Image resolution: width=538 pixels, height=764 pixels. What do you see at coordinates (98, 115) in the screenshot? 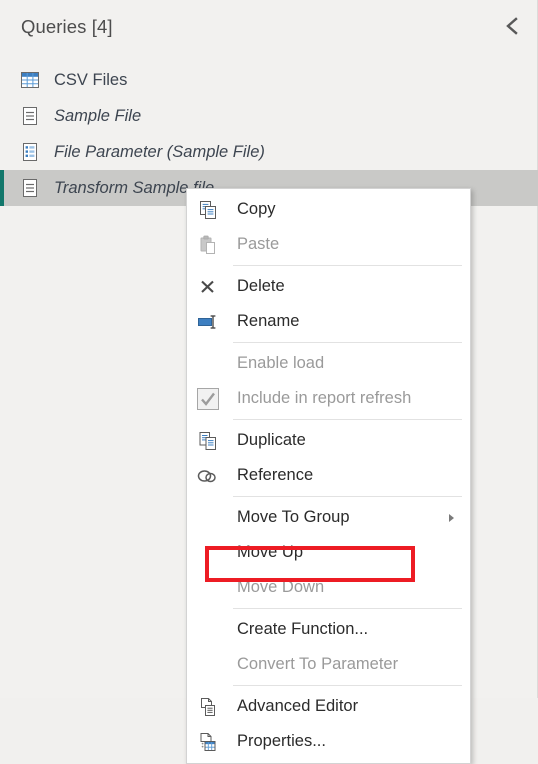
I see `list-item-label: Sample File` at bounding box center [98, 115].